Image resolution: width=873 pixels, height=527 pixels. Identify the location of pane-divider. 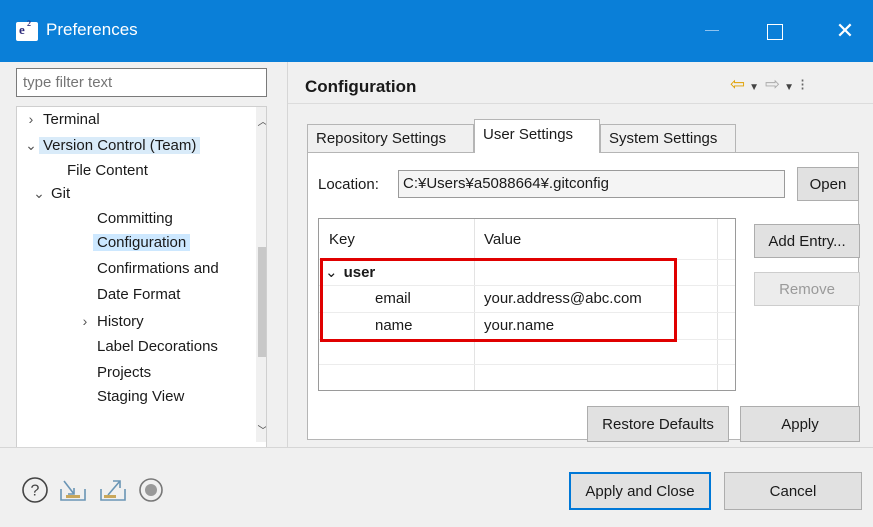
(287, 254).